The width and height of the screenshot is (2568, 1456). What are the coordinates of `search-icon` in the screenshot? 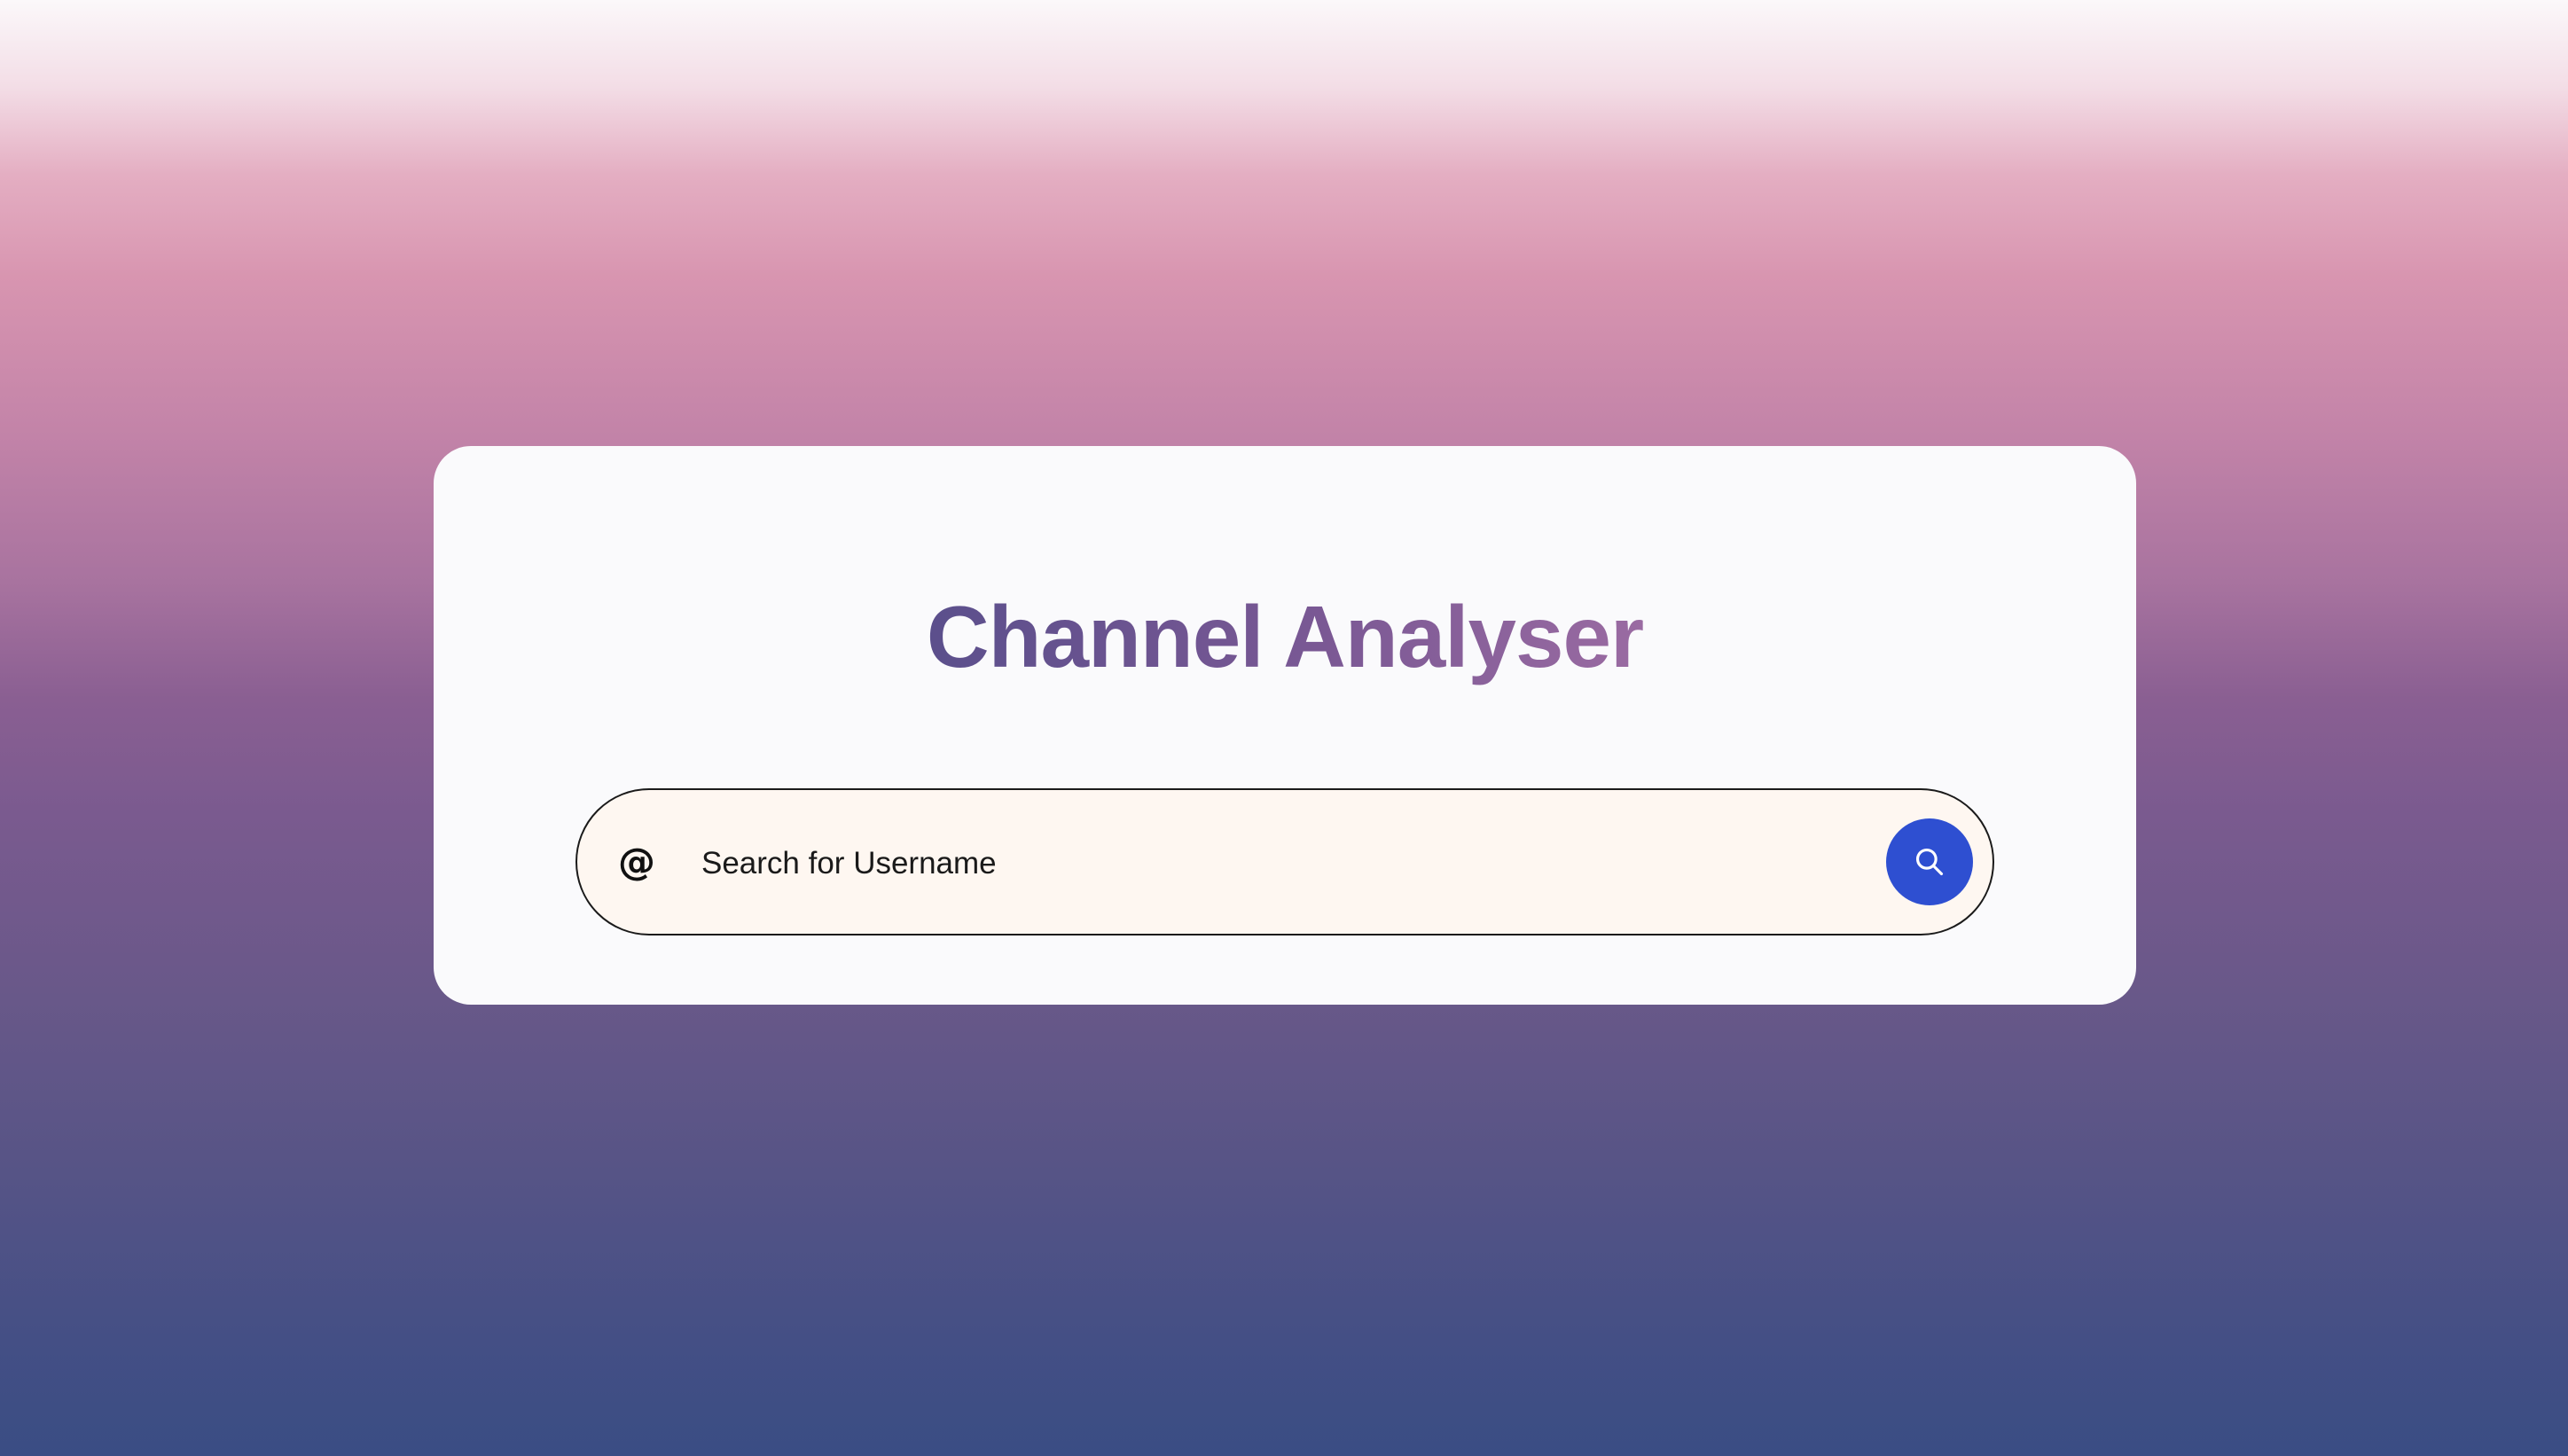 It's located at (1929, 862).